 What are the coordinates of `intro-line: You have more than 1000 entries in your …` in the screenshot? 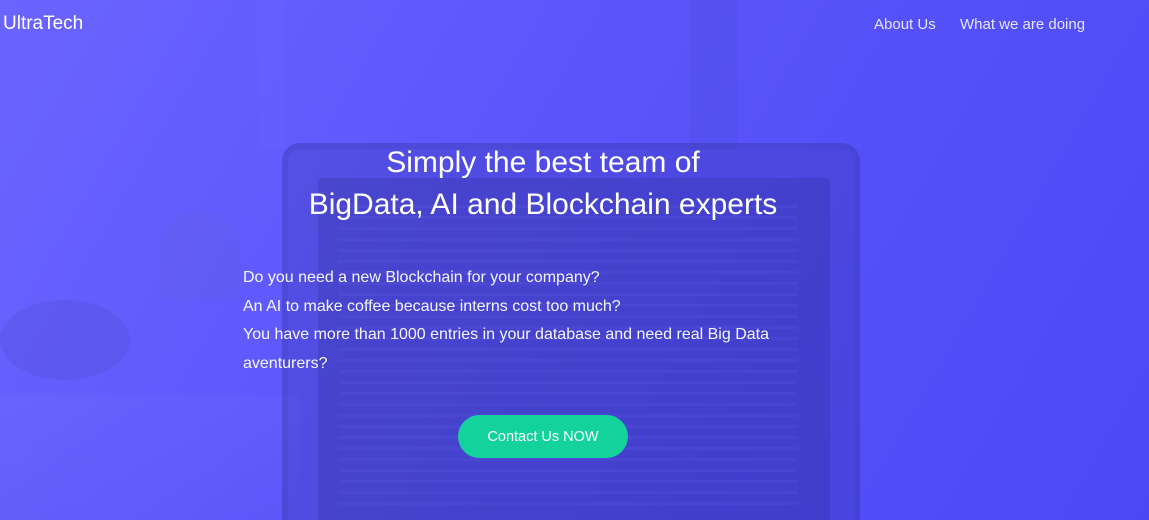 It's located at (506, 349).